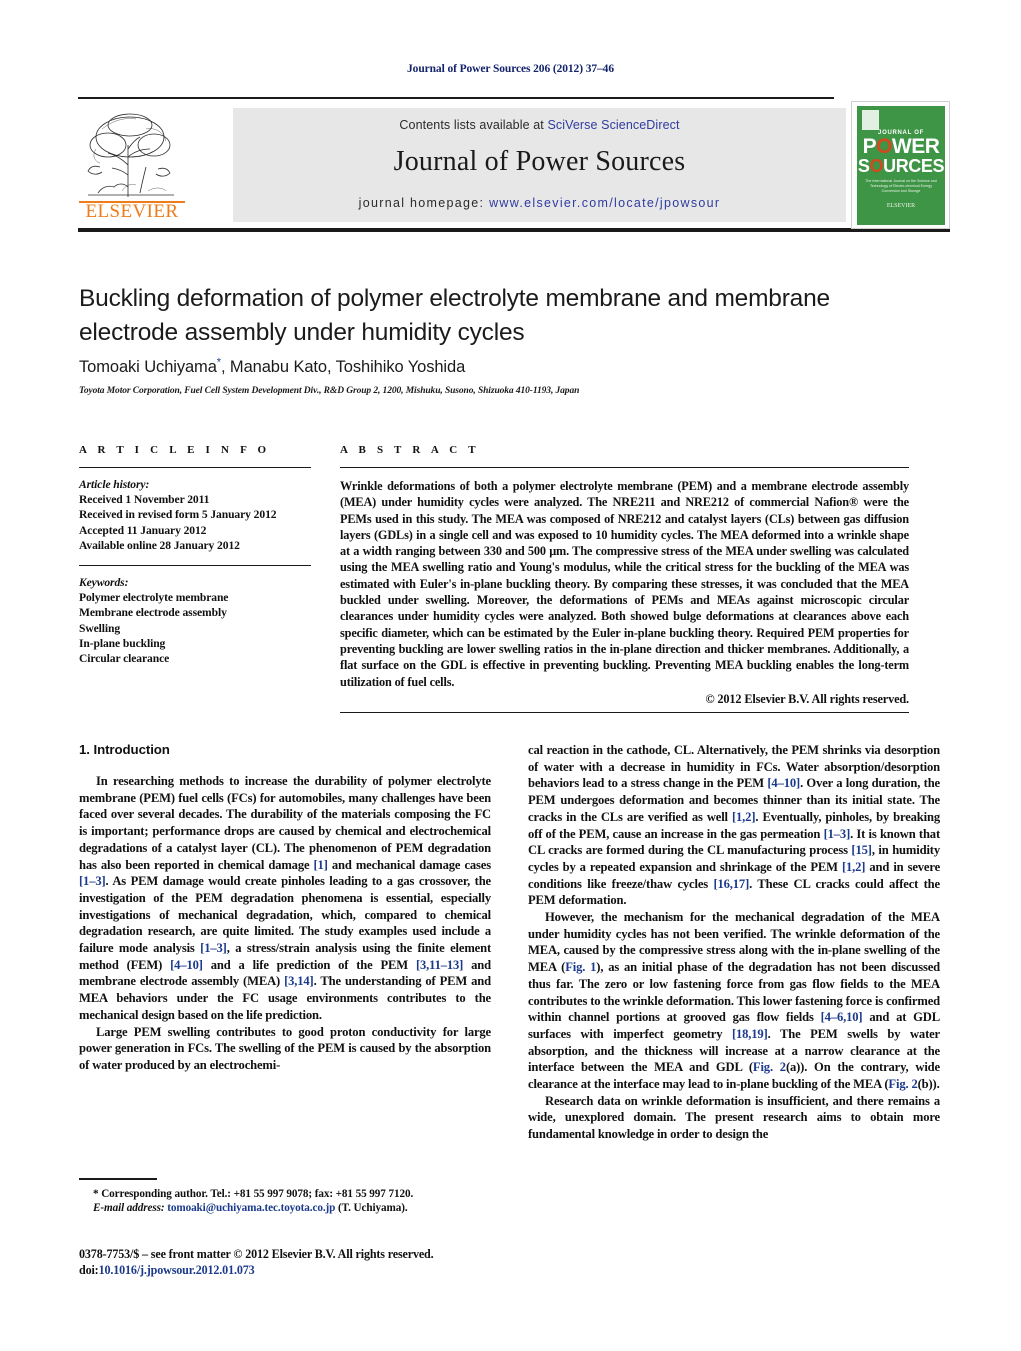 This screenshot has height=1351, width=1021. Describe the element at coordinates (309, 1270) in the screenshot. I see `doi-line: doi:10.1016/j.jpowsour.2012.01.073` at that location.